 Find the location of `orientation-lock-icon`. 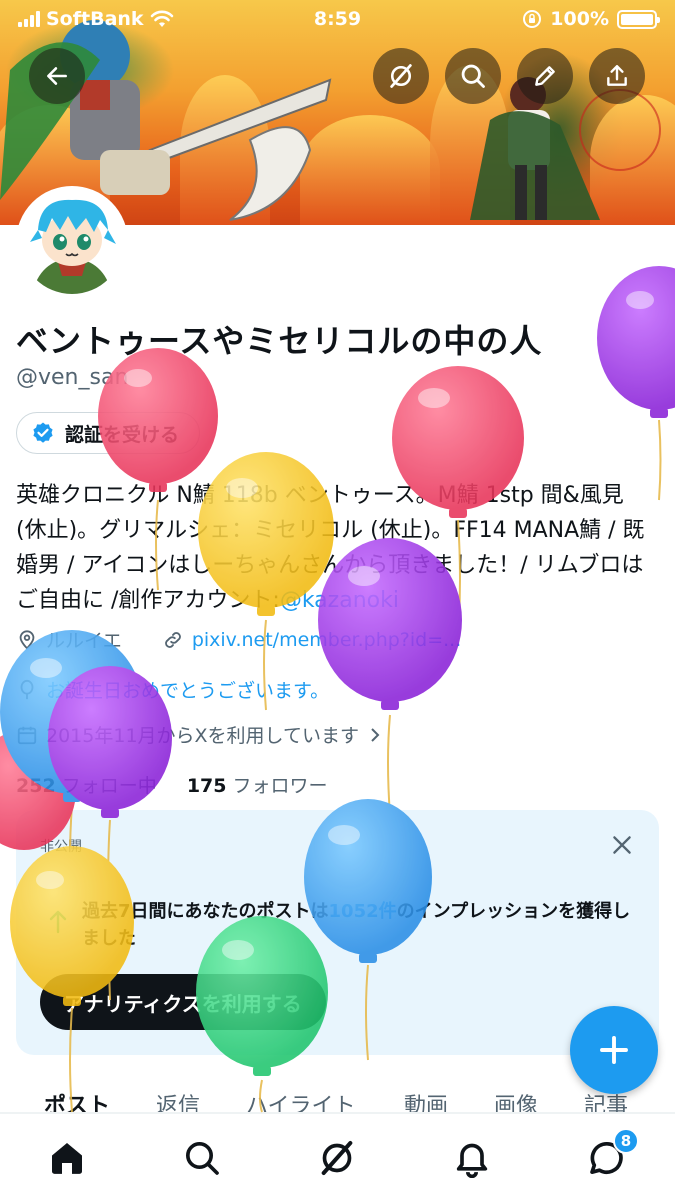

orientation-lock-icon is located at coordinates (532, 19).